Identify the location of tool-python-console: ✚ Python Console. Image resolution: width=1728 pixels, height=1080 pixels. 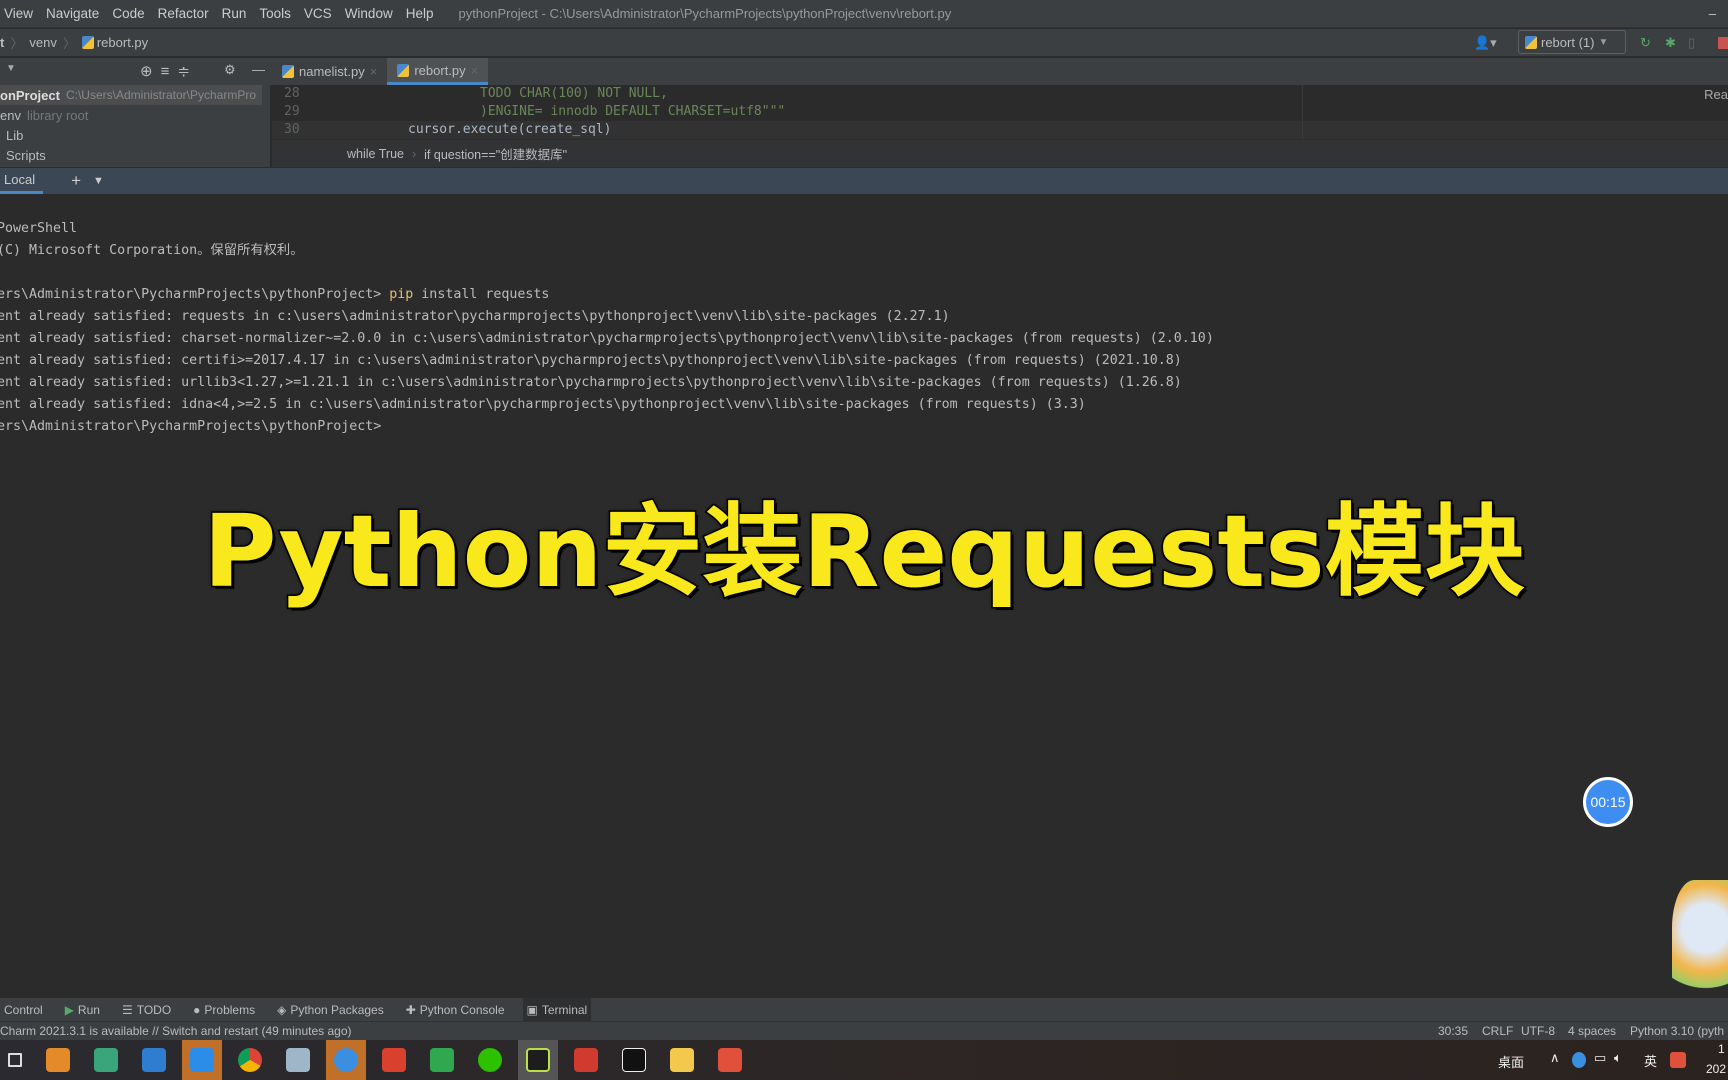
(455, 1009).